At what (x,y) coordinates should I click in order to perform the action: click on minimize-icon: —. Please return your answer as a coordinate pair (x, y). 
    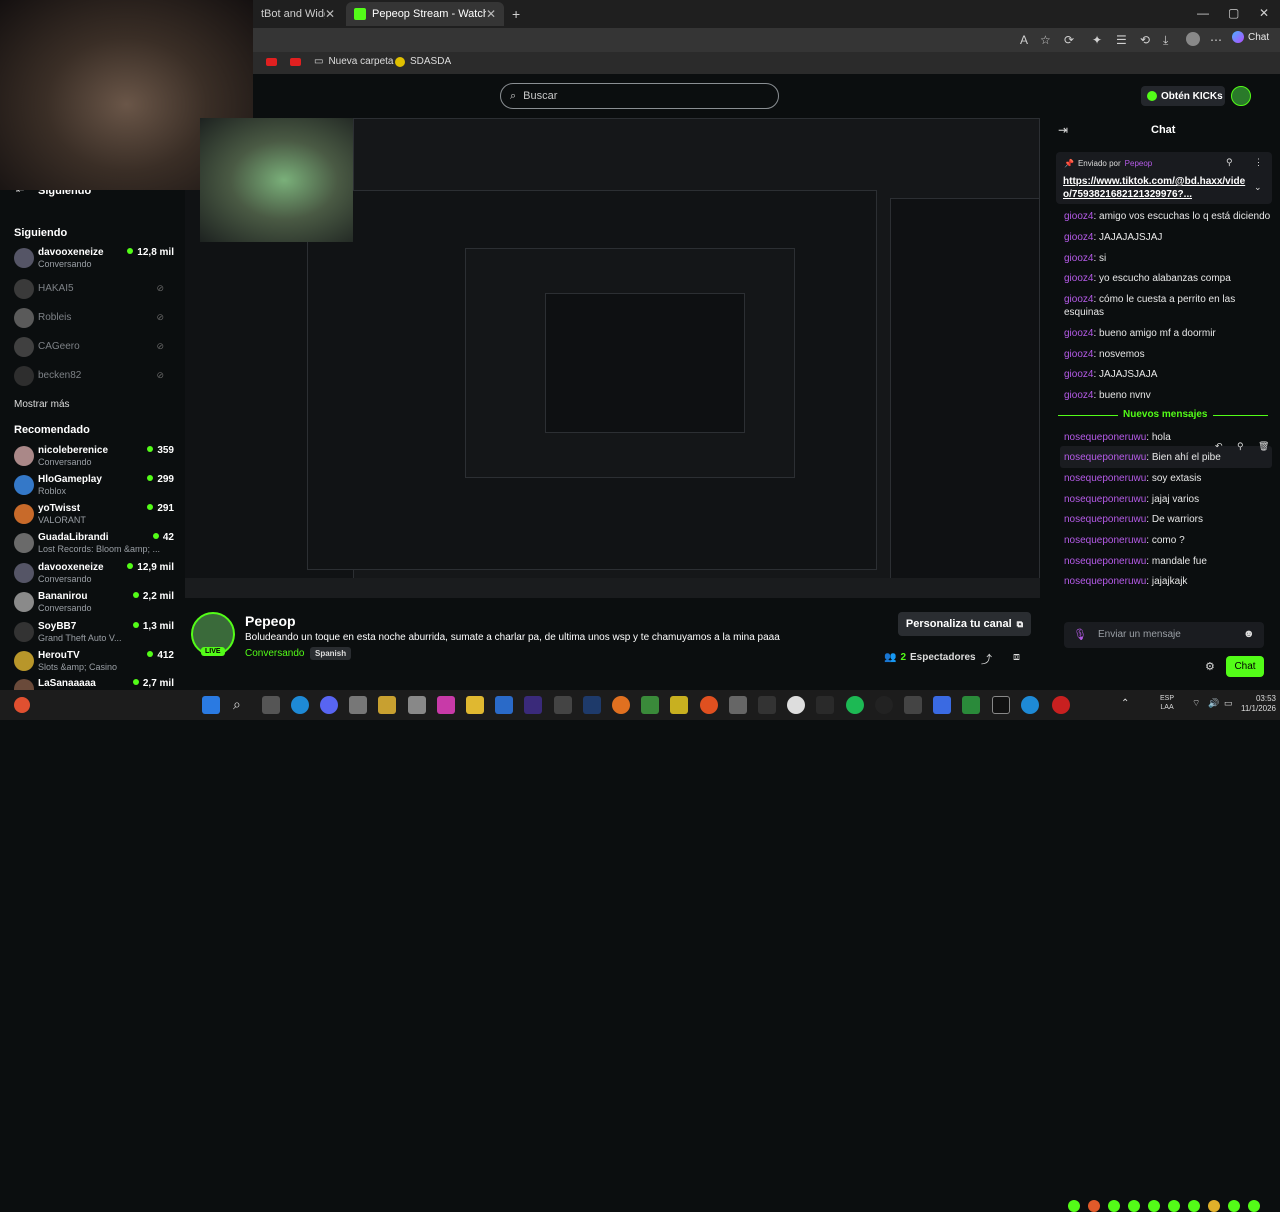
    Looking at the image, I should click on (1203, 13).